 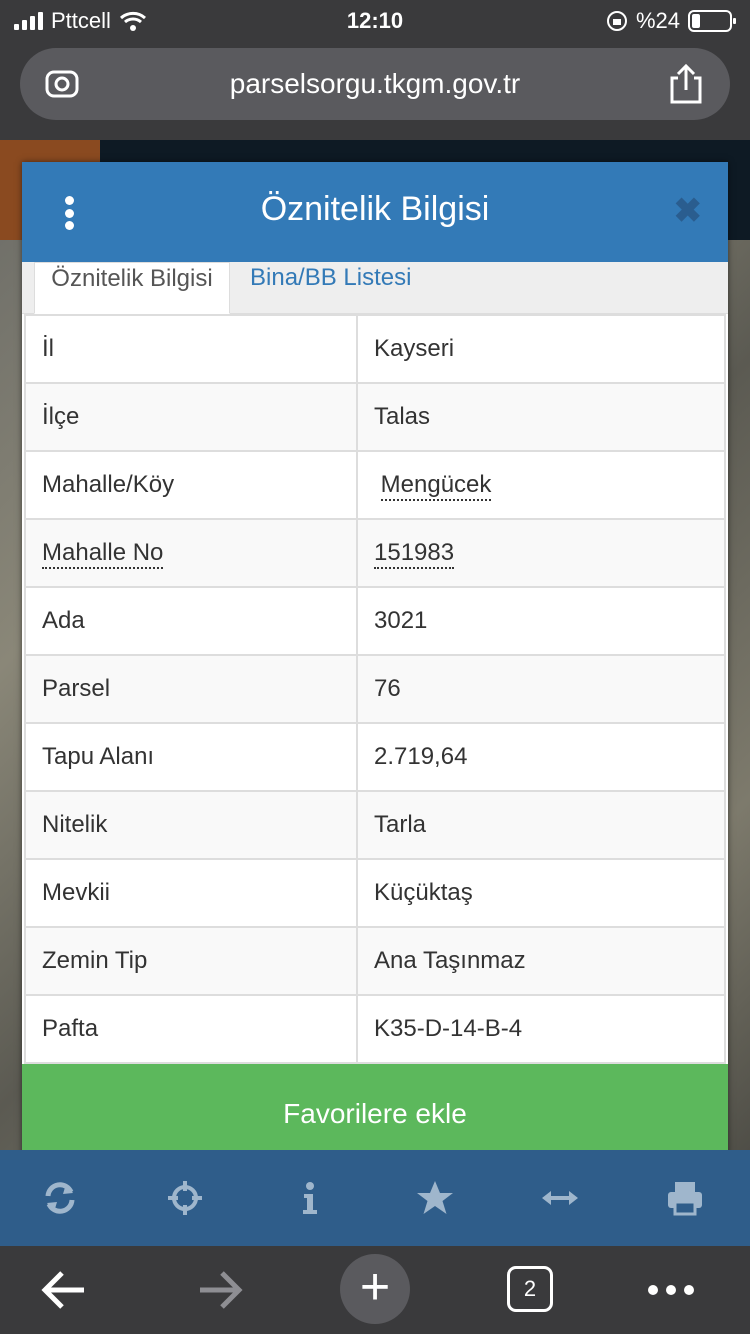 What do you see at coordinates (185, 1198) in the screenshot?
I see `locate-icon` at bounding box center [185, 1198].